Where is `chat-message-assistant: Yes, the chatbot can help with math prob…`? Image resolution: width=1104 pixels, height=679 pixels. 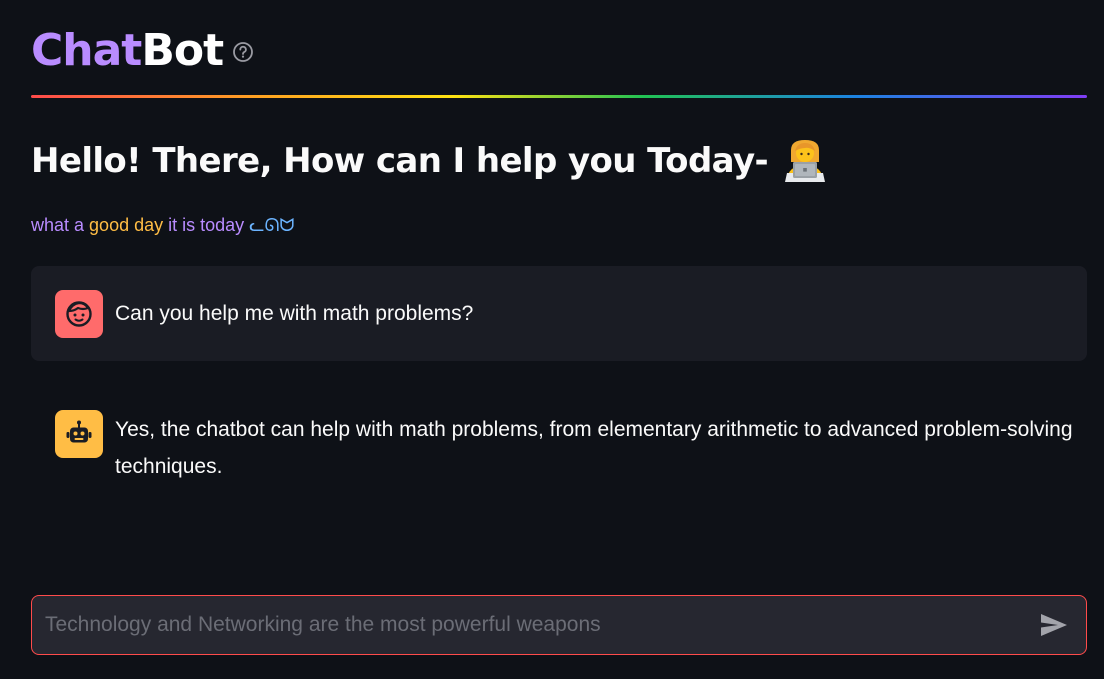 chat-message-assistant: Yes, the chatbot can help with math prob… is located at coordinates (559, 442).